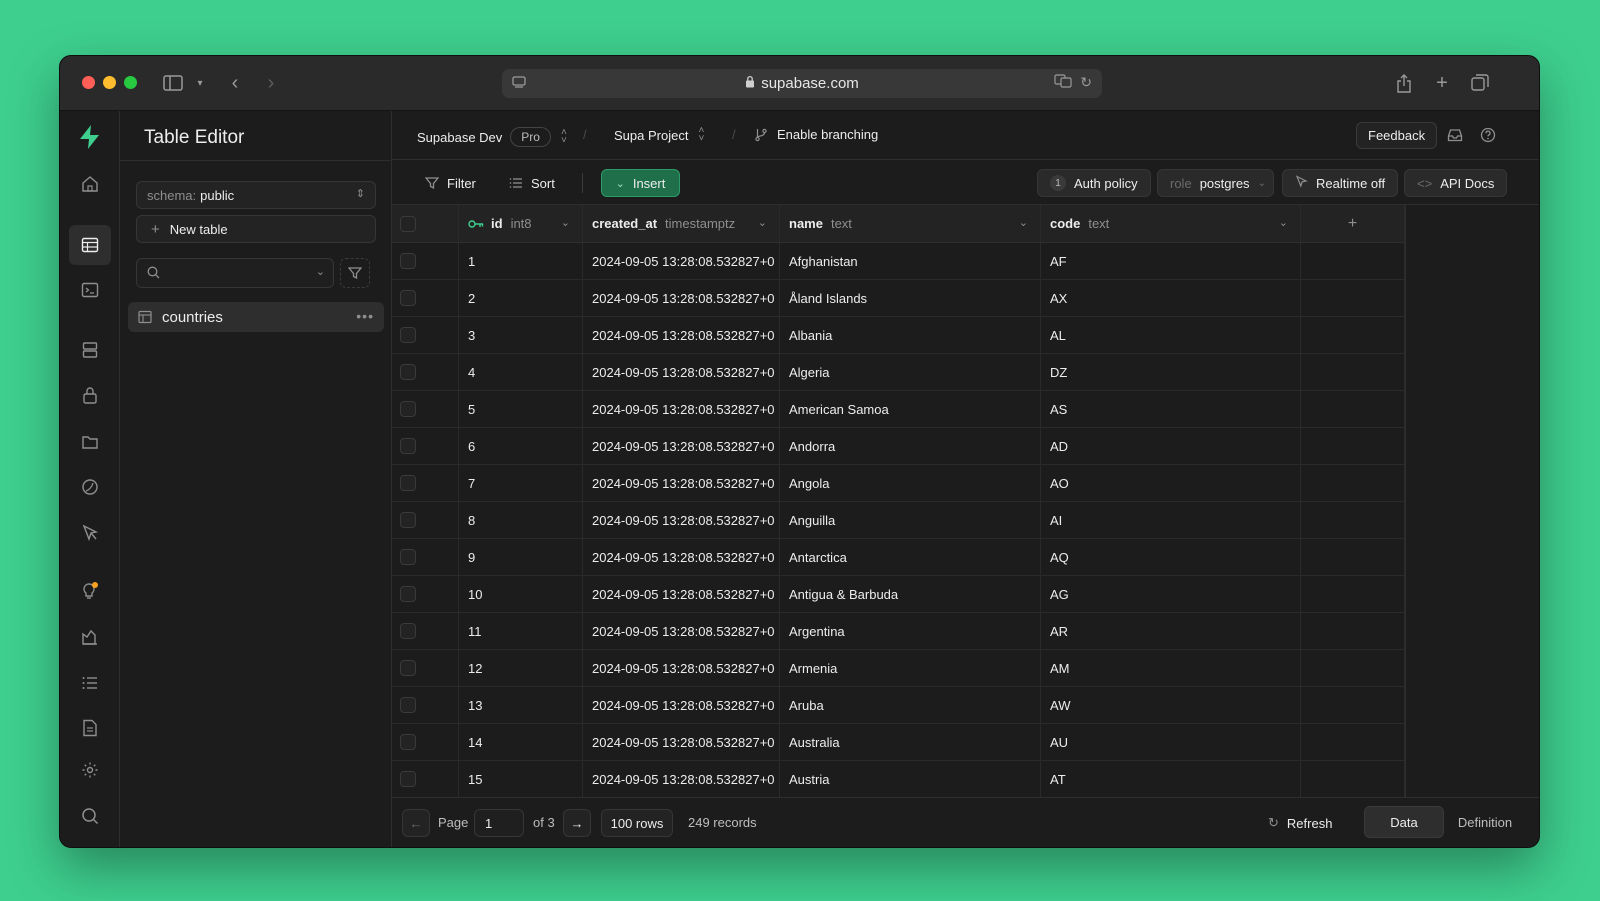 This screenshot has width=1600, height=901. I want to click on cell-id: 3, so click(521, 335).